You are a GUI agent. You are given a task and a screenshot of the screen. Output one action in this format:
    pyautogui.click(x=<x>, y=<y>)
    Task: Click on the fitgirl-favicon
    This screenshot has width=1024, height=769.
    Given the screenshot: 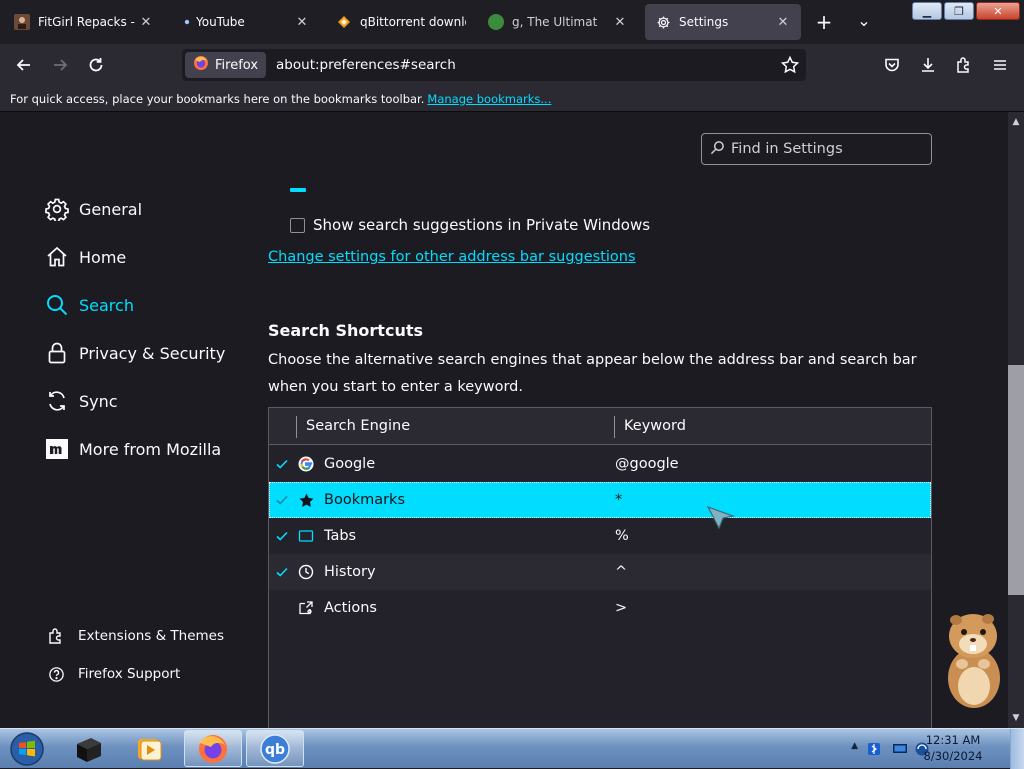 What is the action you would take?
    pyautogui.click(x=22, y=22)
    